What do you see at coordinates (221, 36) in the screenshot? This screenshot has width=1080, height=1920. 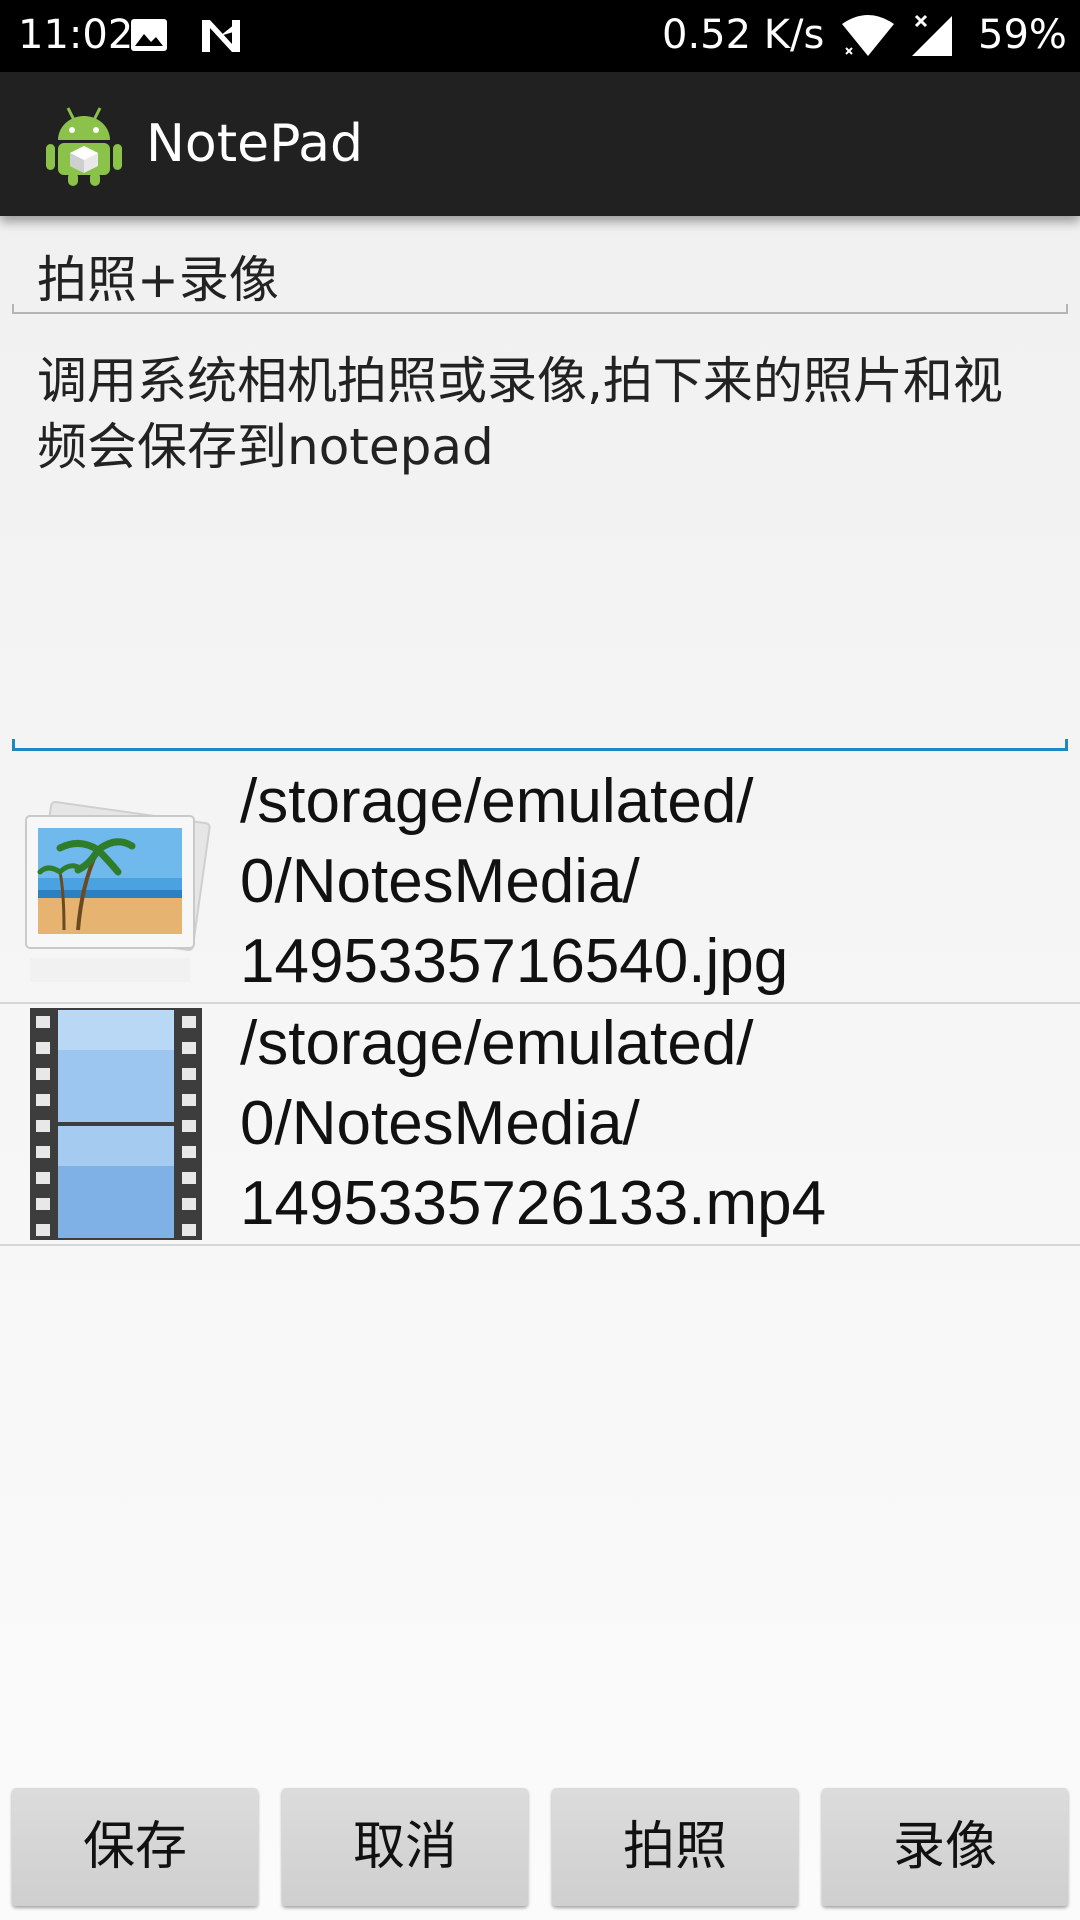 I see `n-icon` at bounding box center [221, 36].